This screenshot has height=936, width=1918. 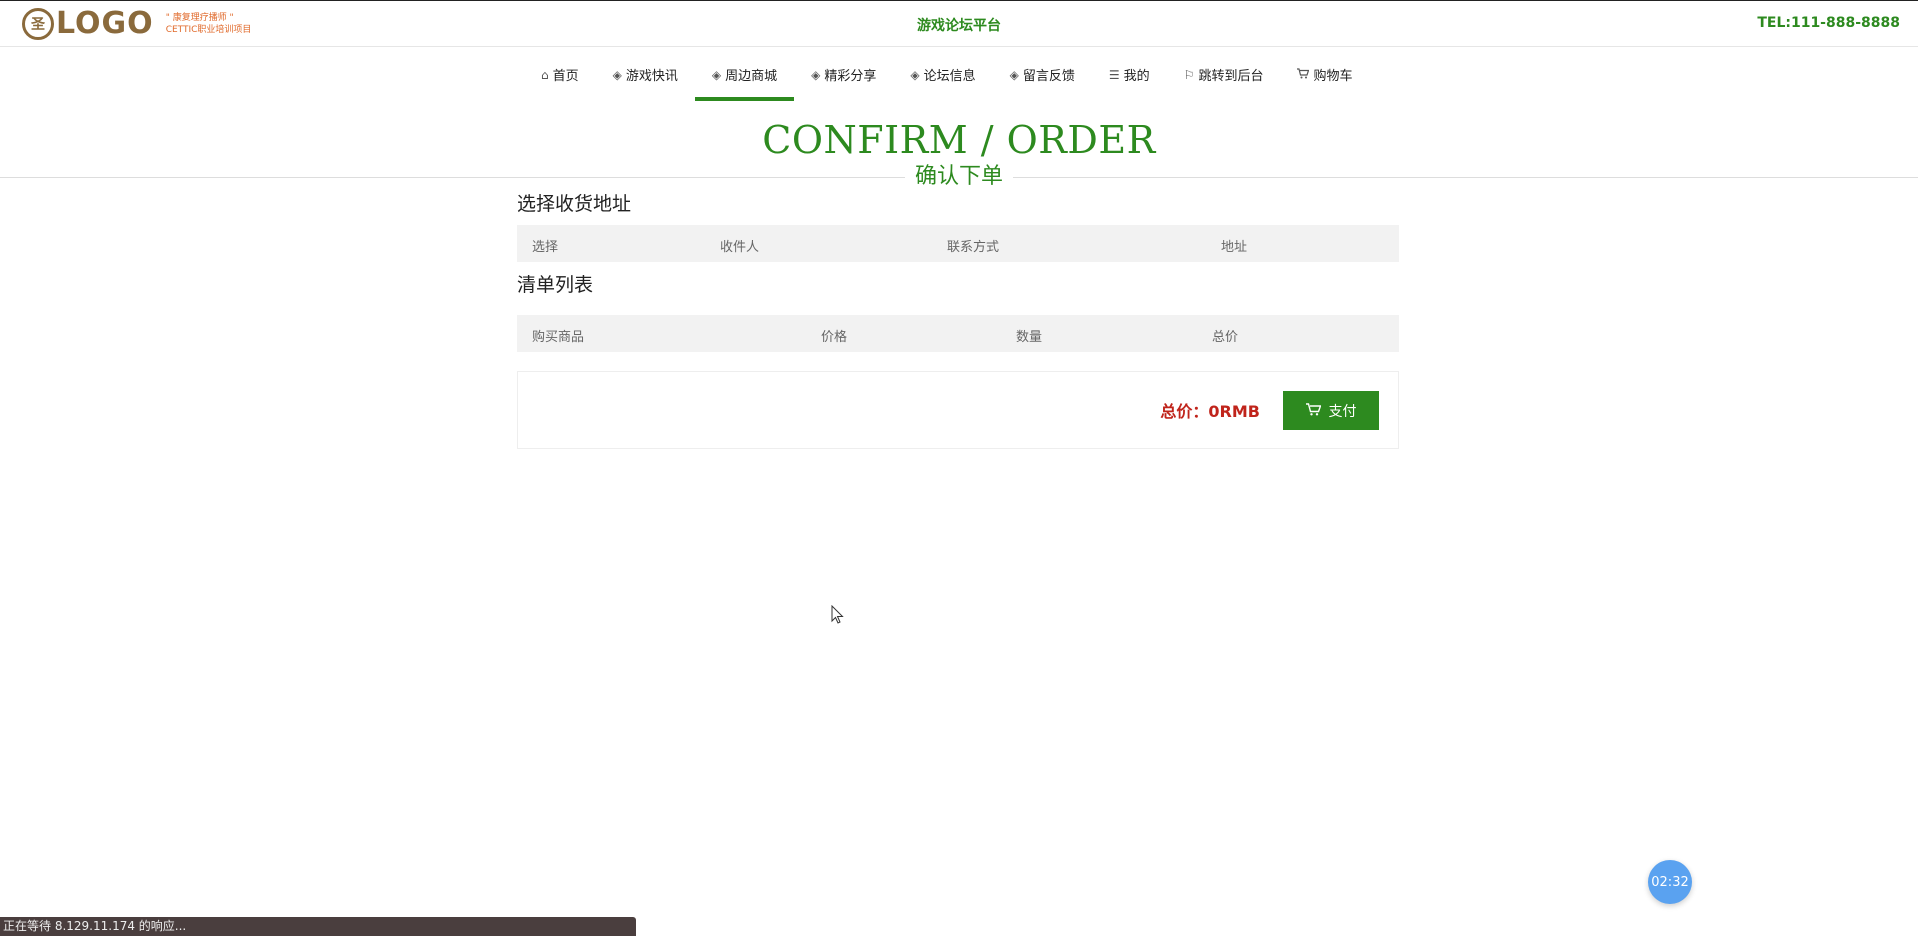 I want to click on page-title-zh-wrap: 确认下单, so click(x=959, y=177).